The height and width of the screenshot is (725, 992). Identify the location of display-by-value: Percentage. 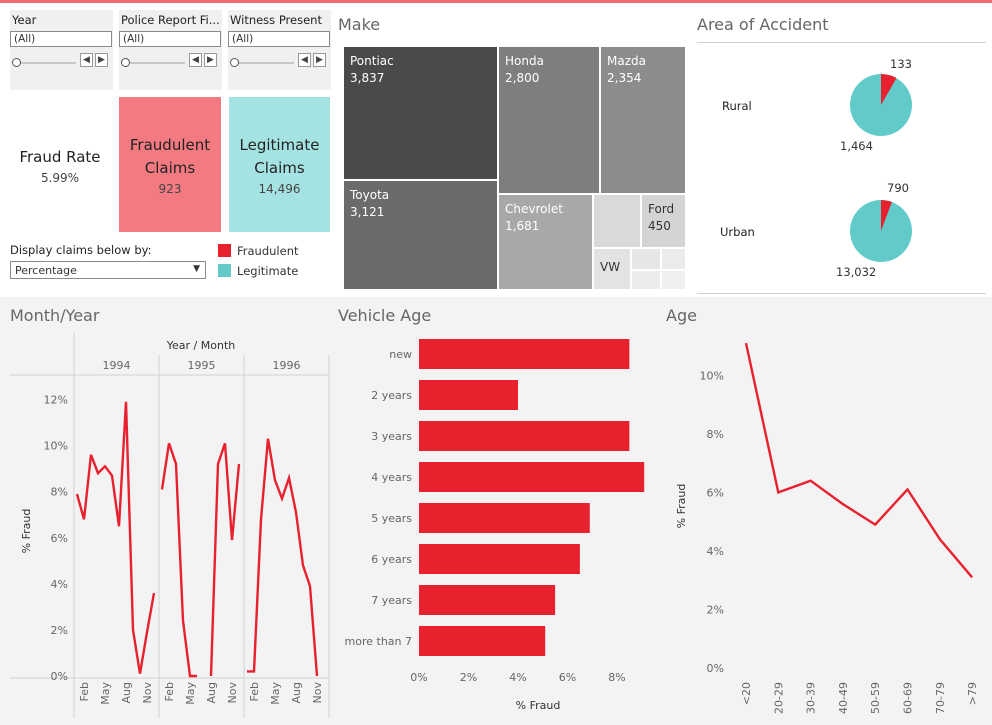
(46, 270).